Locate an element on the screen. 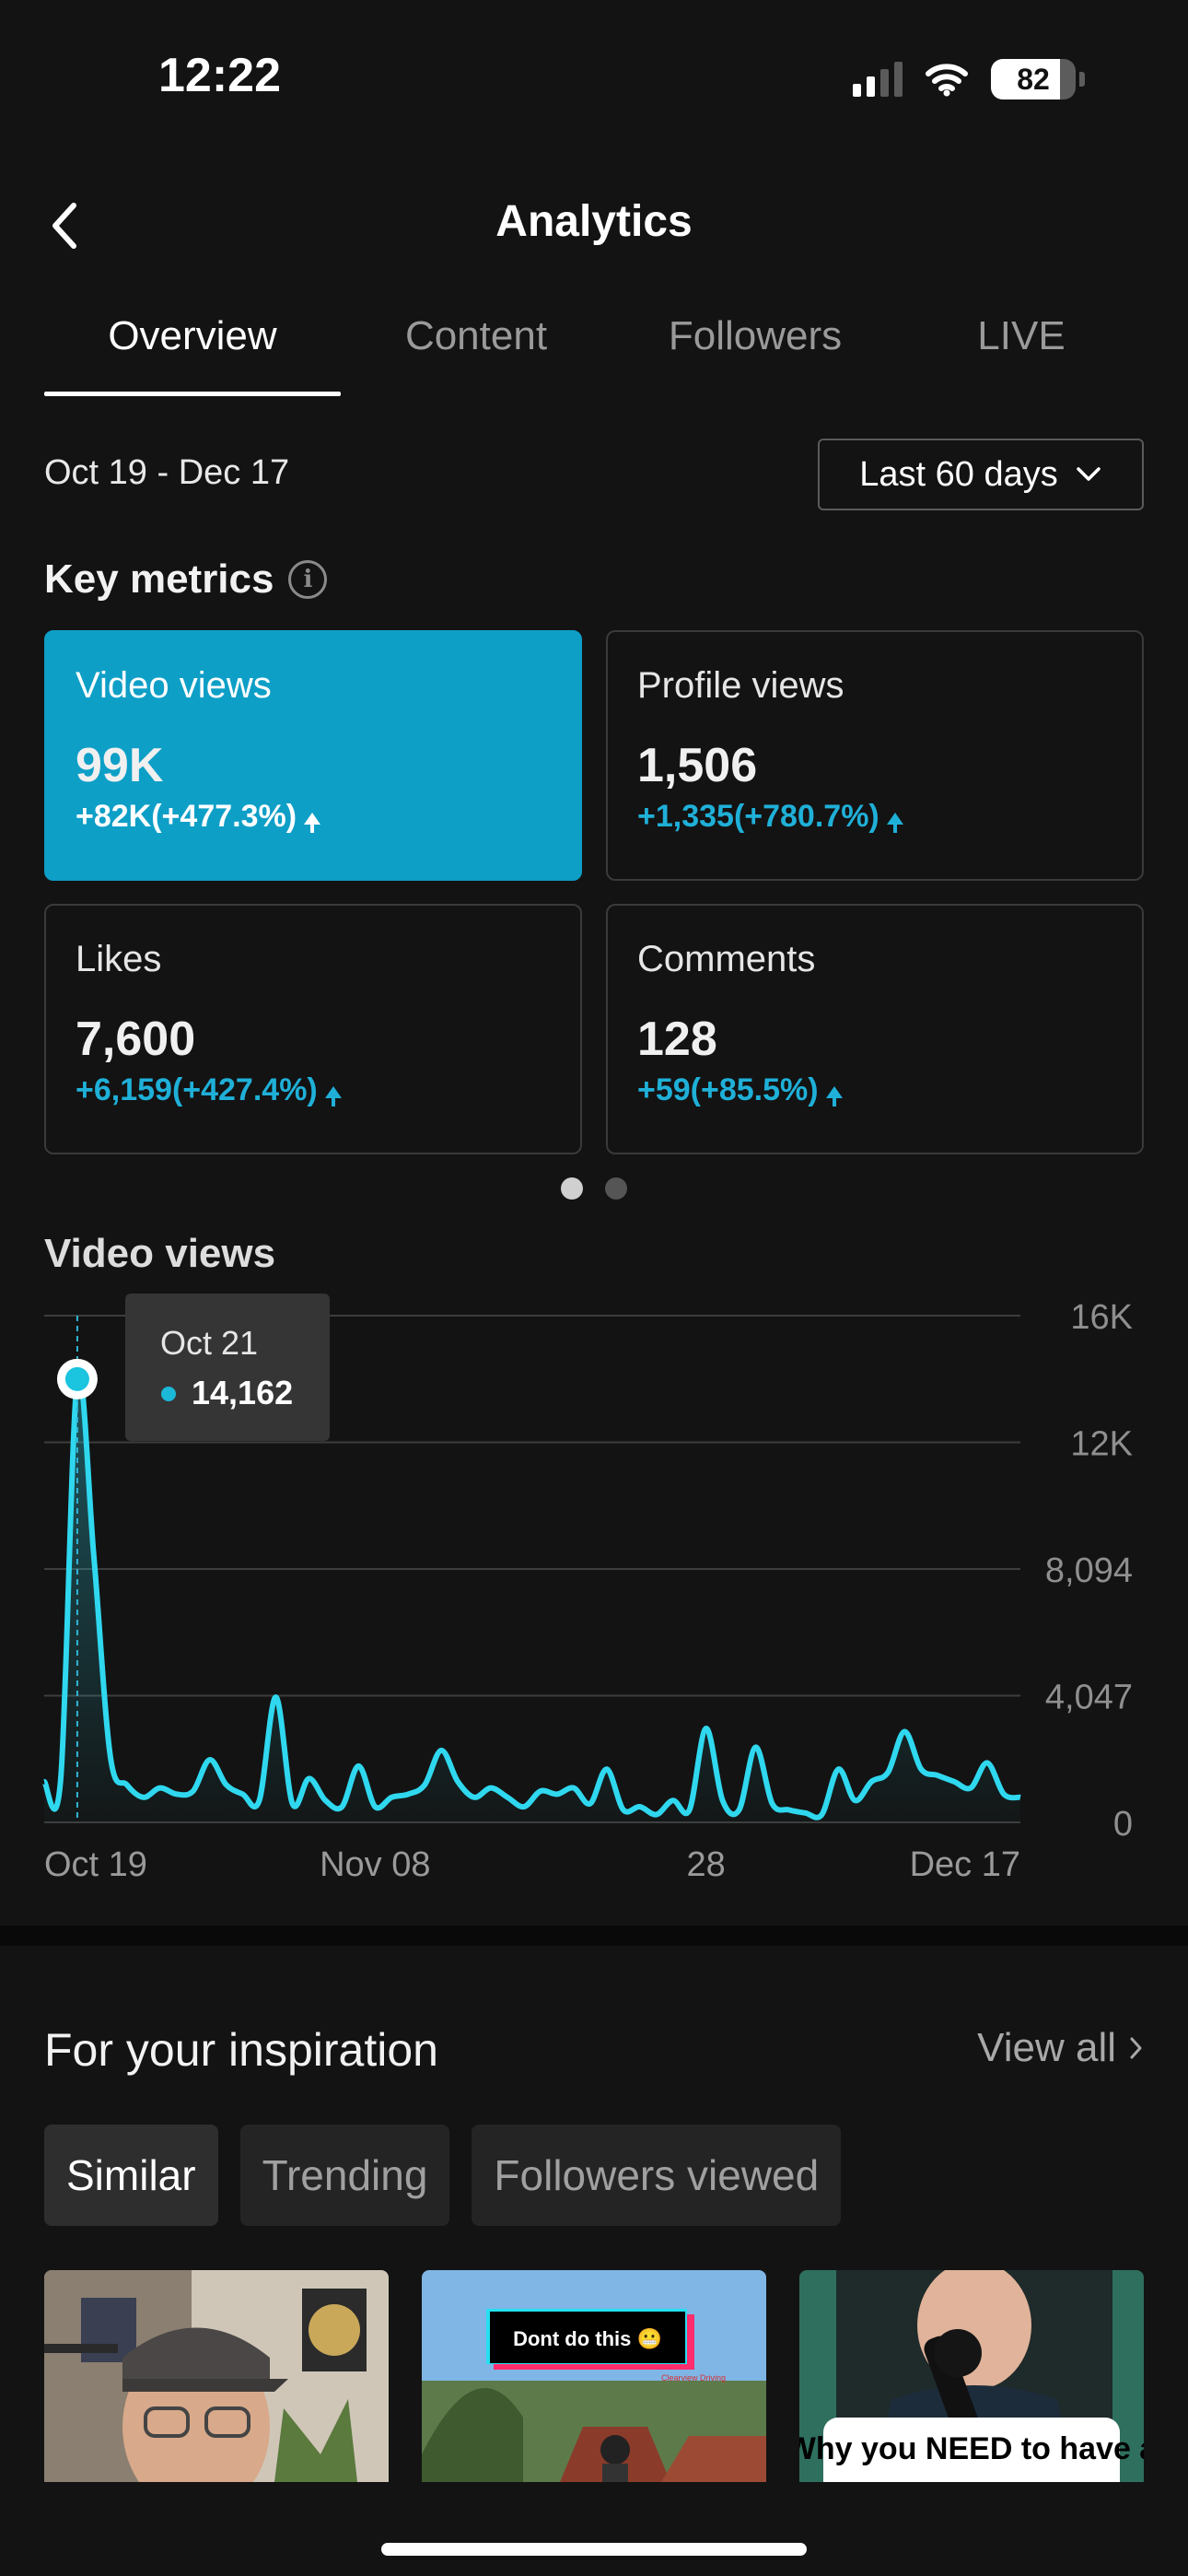  video-thumbnail is located at coordinates (216, 2376).